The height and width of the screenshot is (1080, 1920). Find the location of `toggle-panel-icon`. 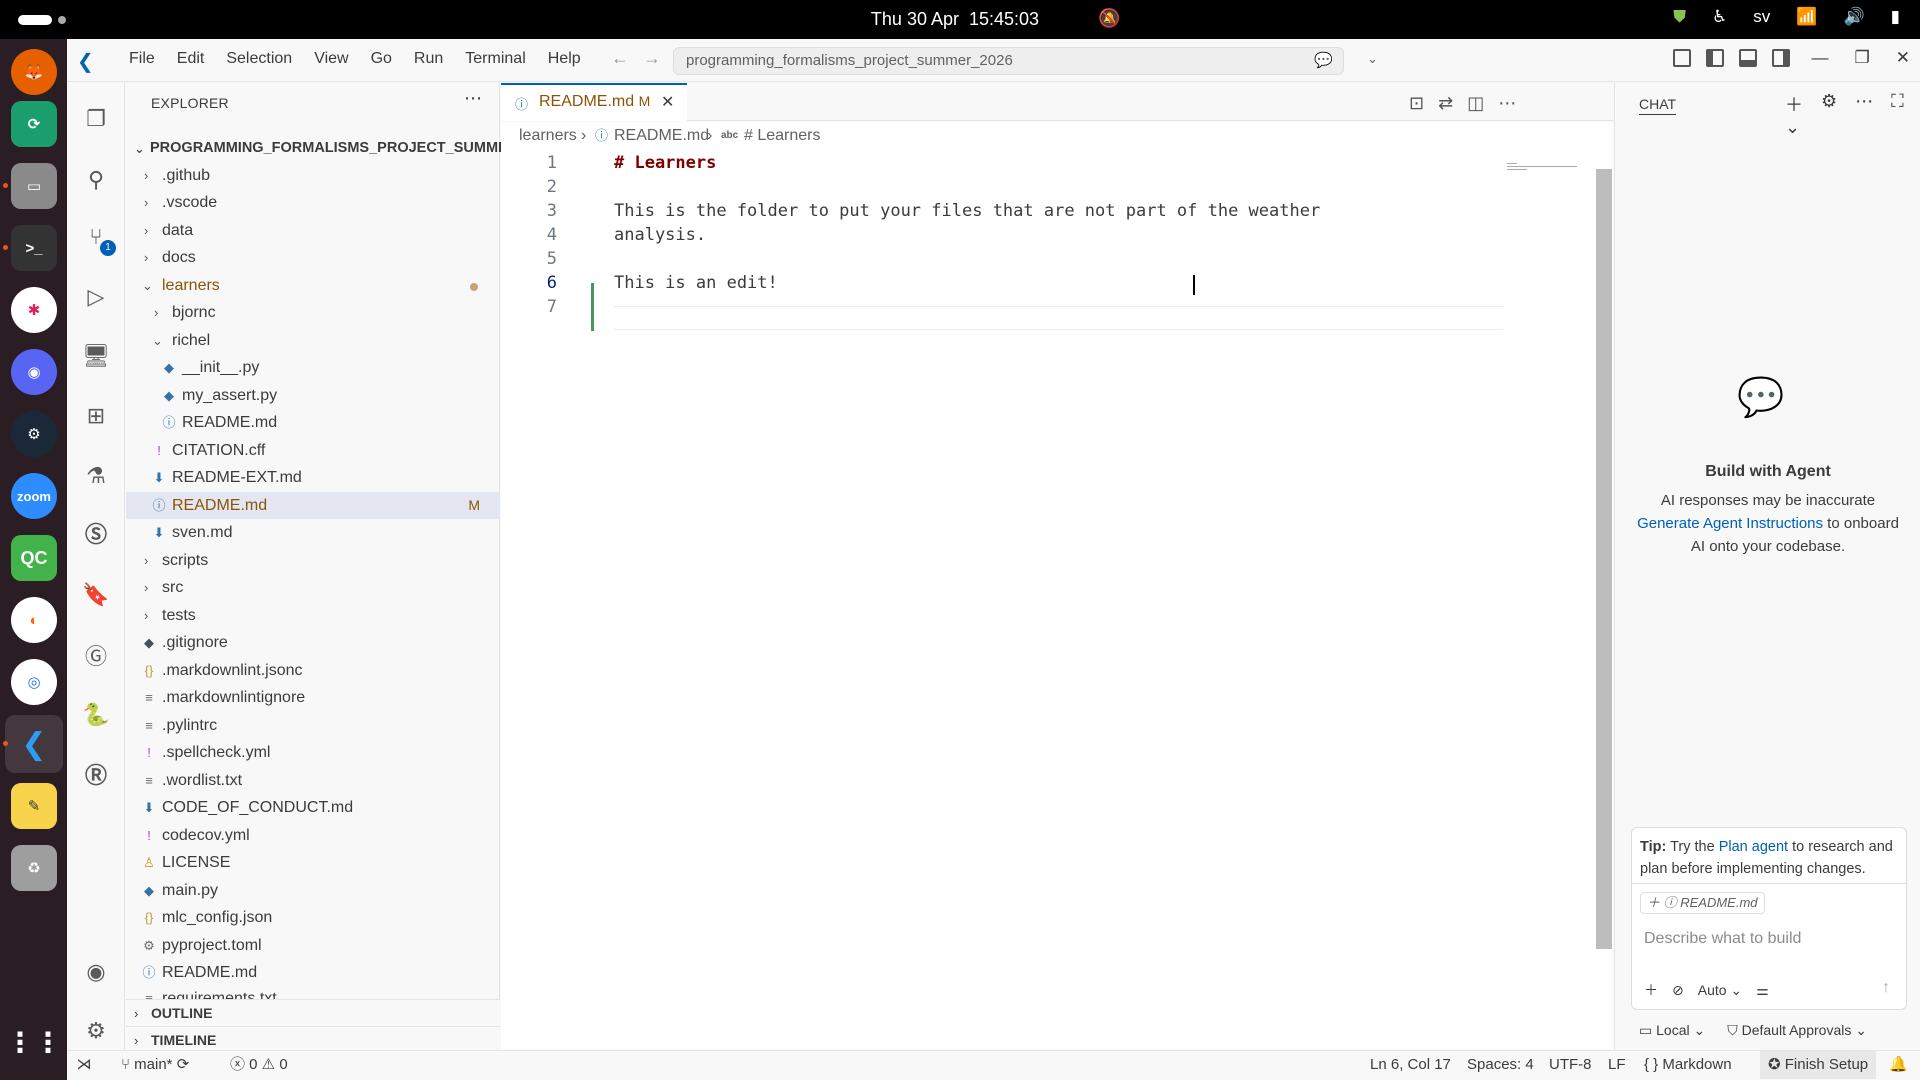

toggle-panel-icon is located at coordinates (1748, 58).